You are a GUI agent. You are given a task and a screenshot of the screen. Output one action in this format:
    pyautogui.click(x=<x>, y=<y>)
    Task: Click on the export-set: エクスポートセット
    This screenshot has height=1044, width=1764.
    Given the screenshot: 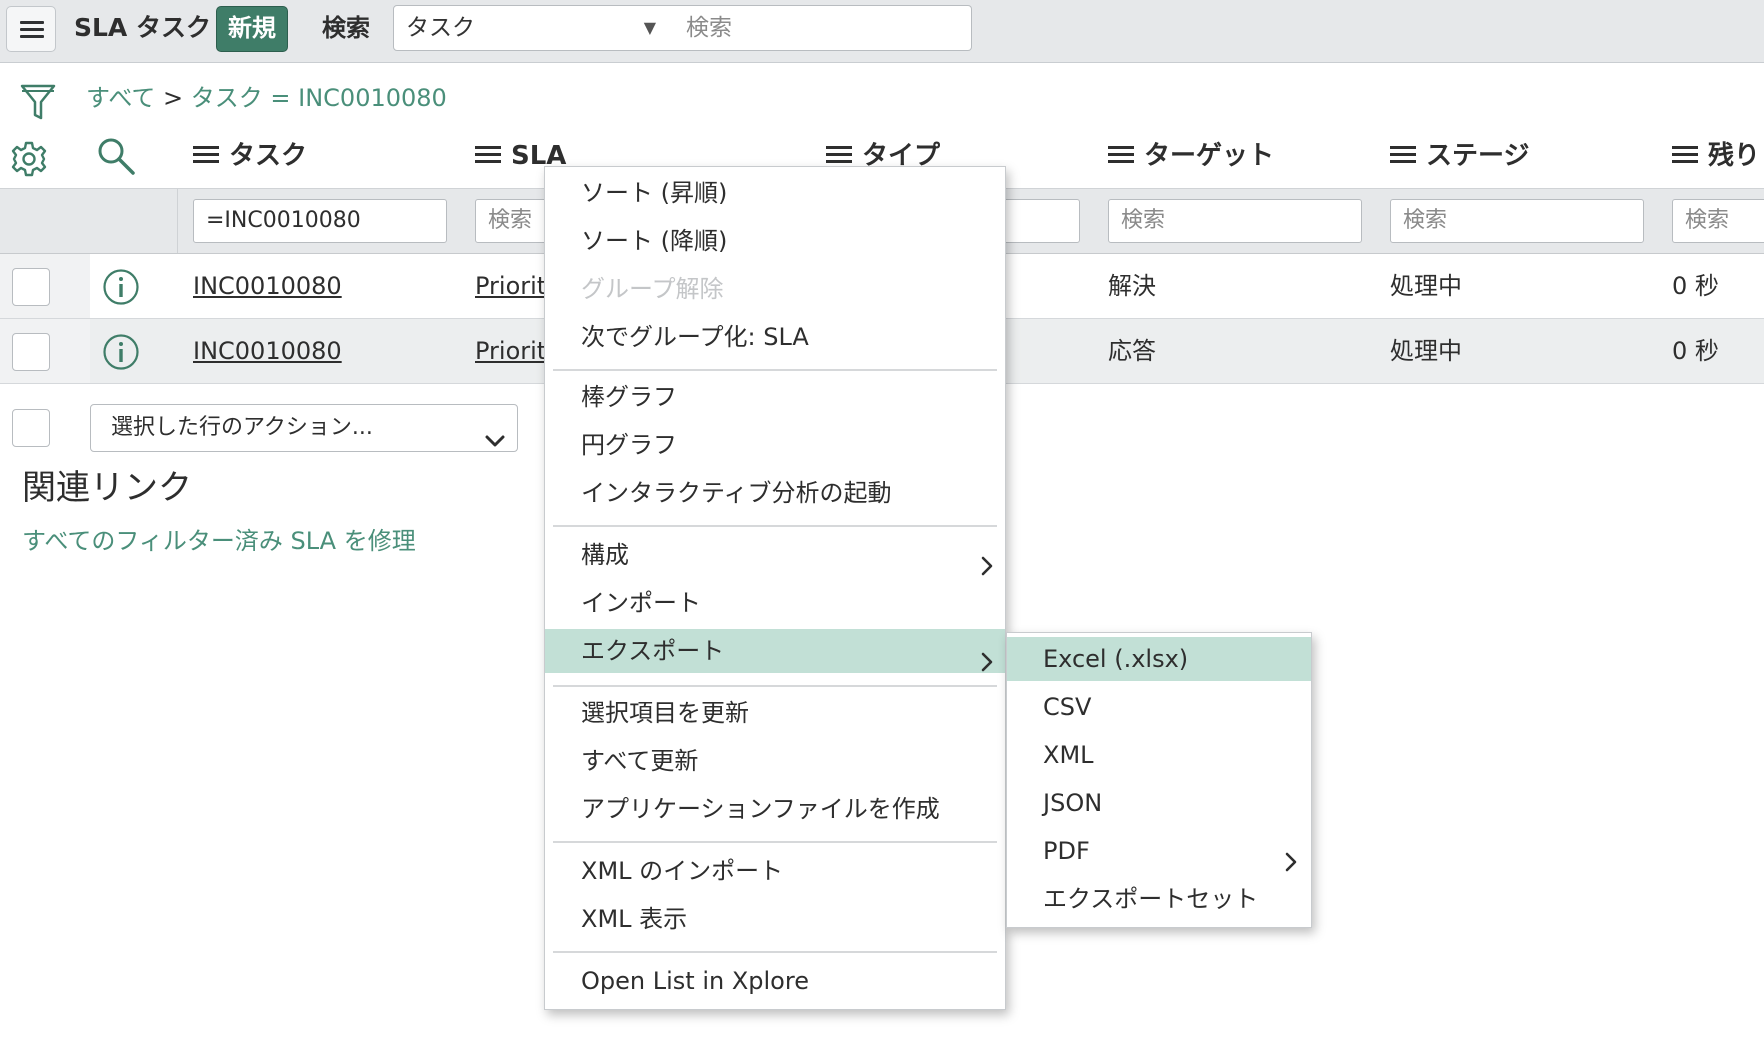 What is the action you would take?
    pyautogui.click(x=1159, y=899)
    